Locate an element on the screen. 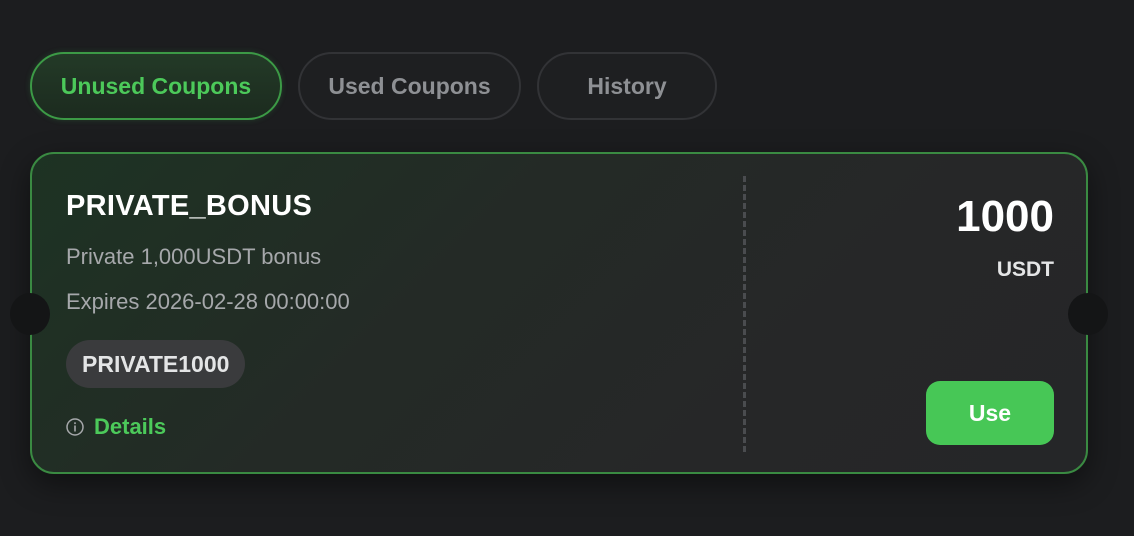  tab-history: History is located at coordinates (627, 86).